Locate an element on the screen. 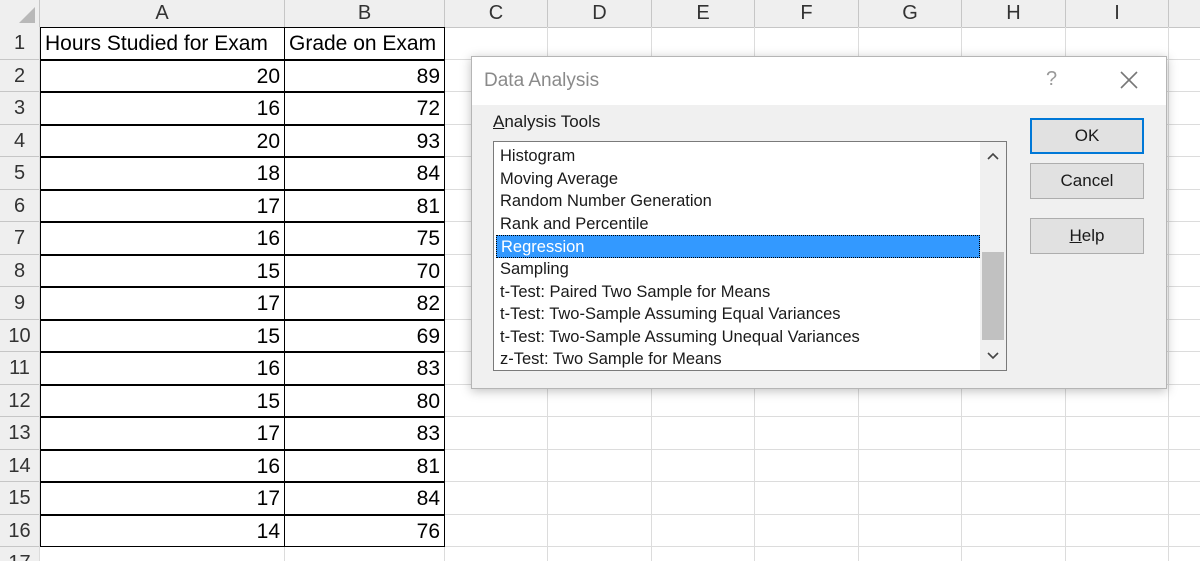  select-all-triangle-icon is located at coordinates (27, 15).